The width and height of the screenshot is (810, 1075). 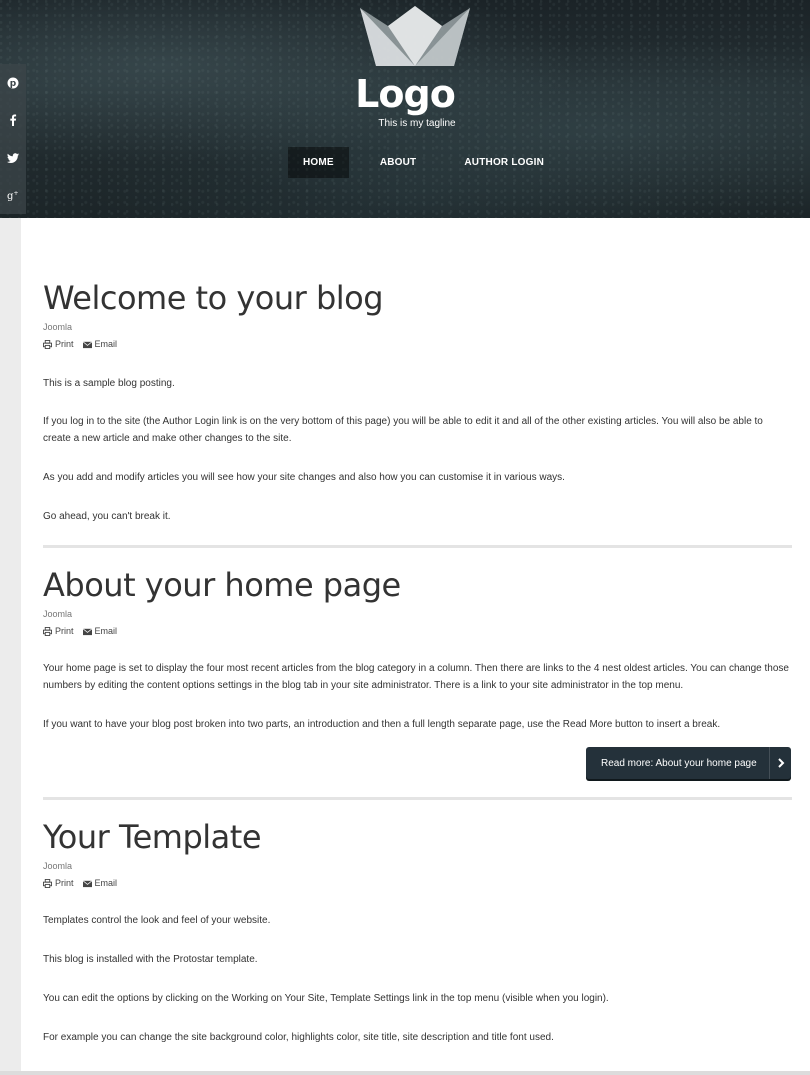 I want to click on chevron-right-icon, so click(x=780, y=763).